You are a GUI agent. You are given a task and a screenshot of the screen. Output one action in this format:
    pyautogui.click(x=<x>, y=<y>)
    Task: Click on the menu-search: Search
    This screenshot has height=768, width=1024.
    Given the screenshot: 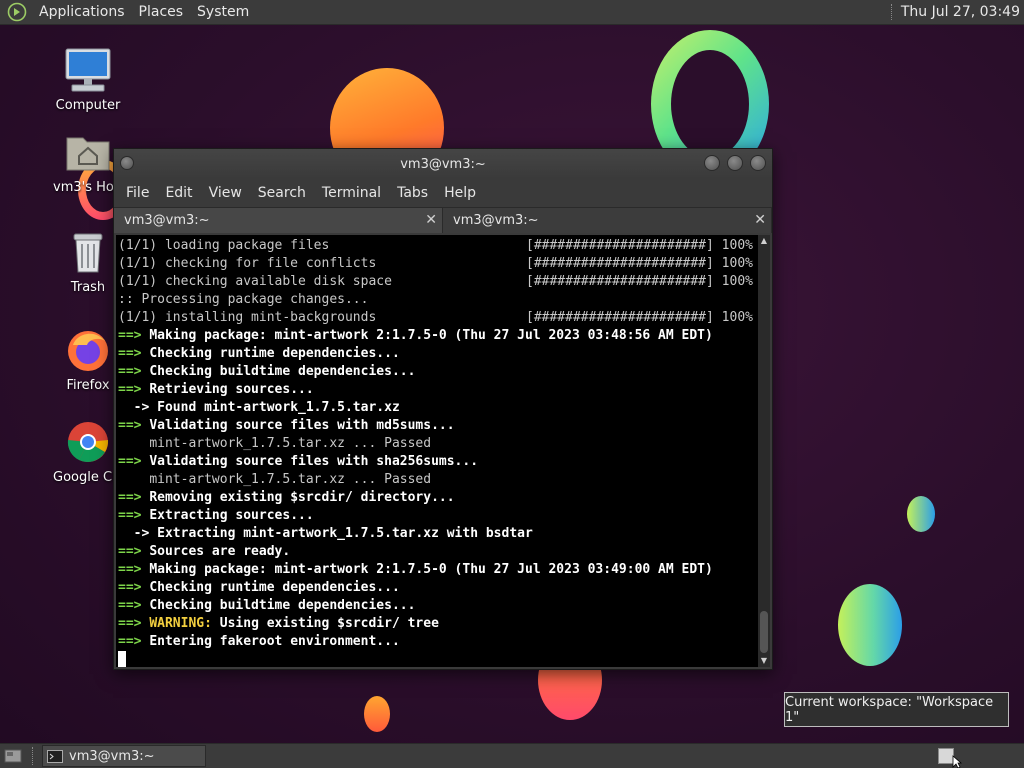 What is the action you would take?
    pyautogui.click(x=282, y=193)
    